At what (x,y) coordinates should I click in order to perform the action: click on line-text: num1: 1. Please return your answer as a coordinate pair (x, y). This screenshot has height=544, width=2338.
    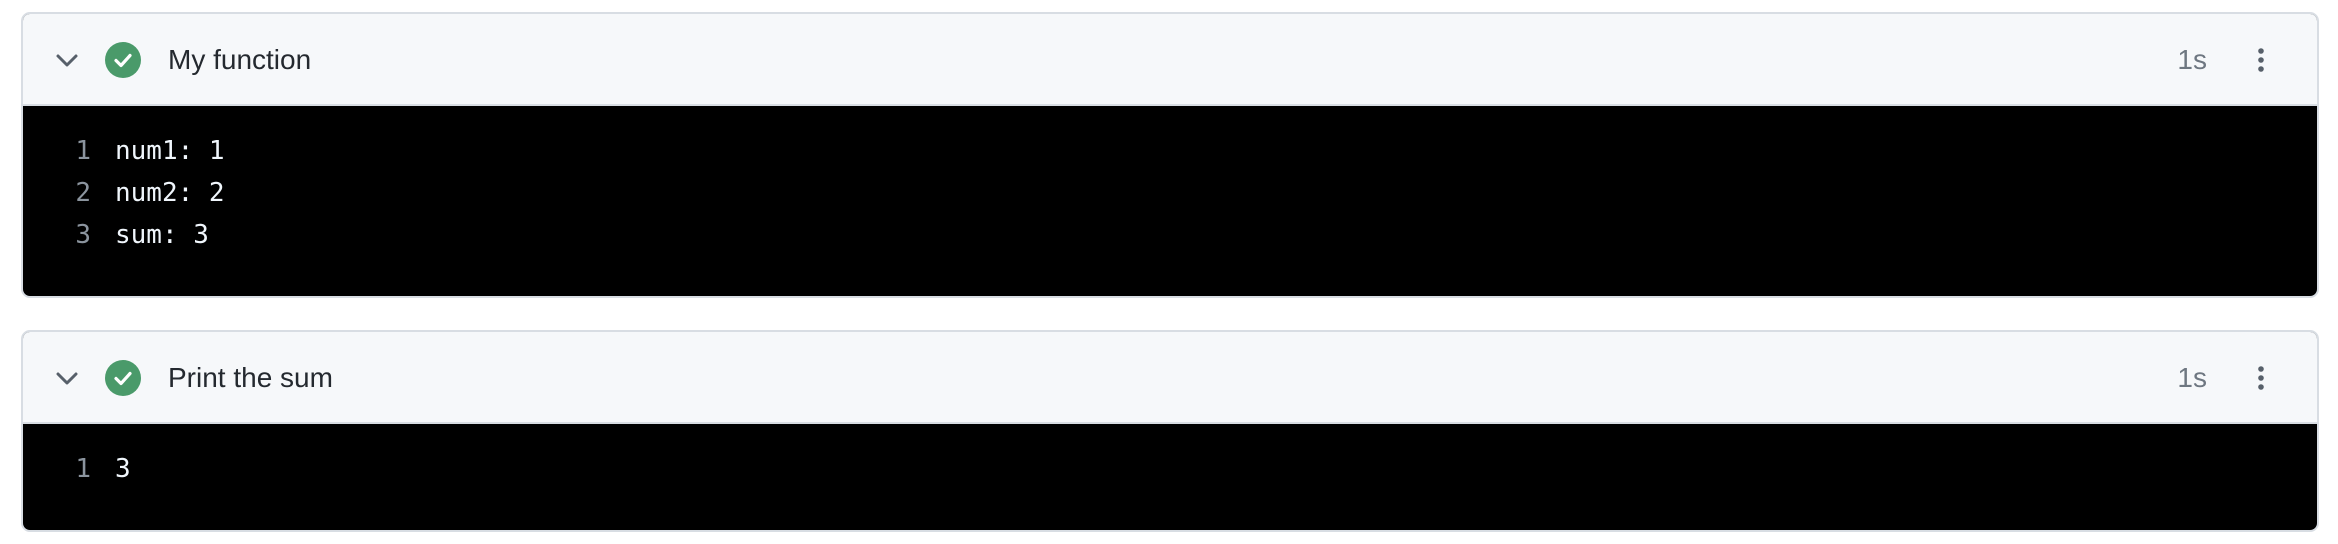
    Looking at the image, I should click on (170, 151).